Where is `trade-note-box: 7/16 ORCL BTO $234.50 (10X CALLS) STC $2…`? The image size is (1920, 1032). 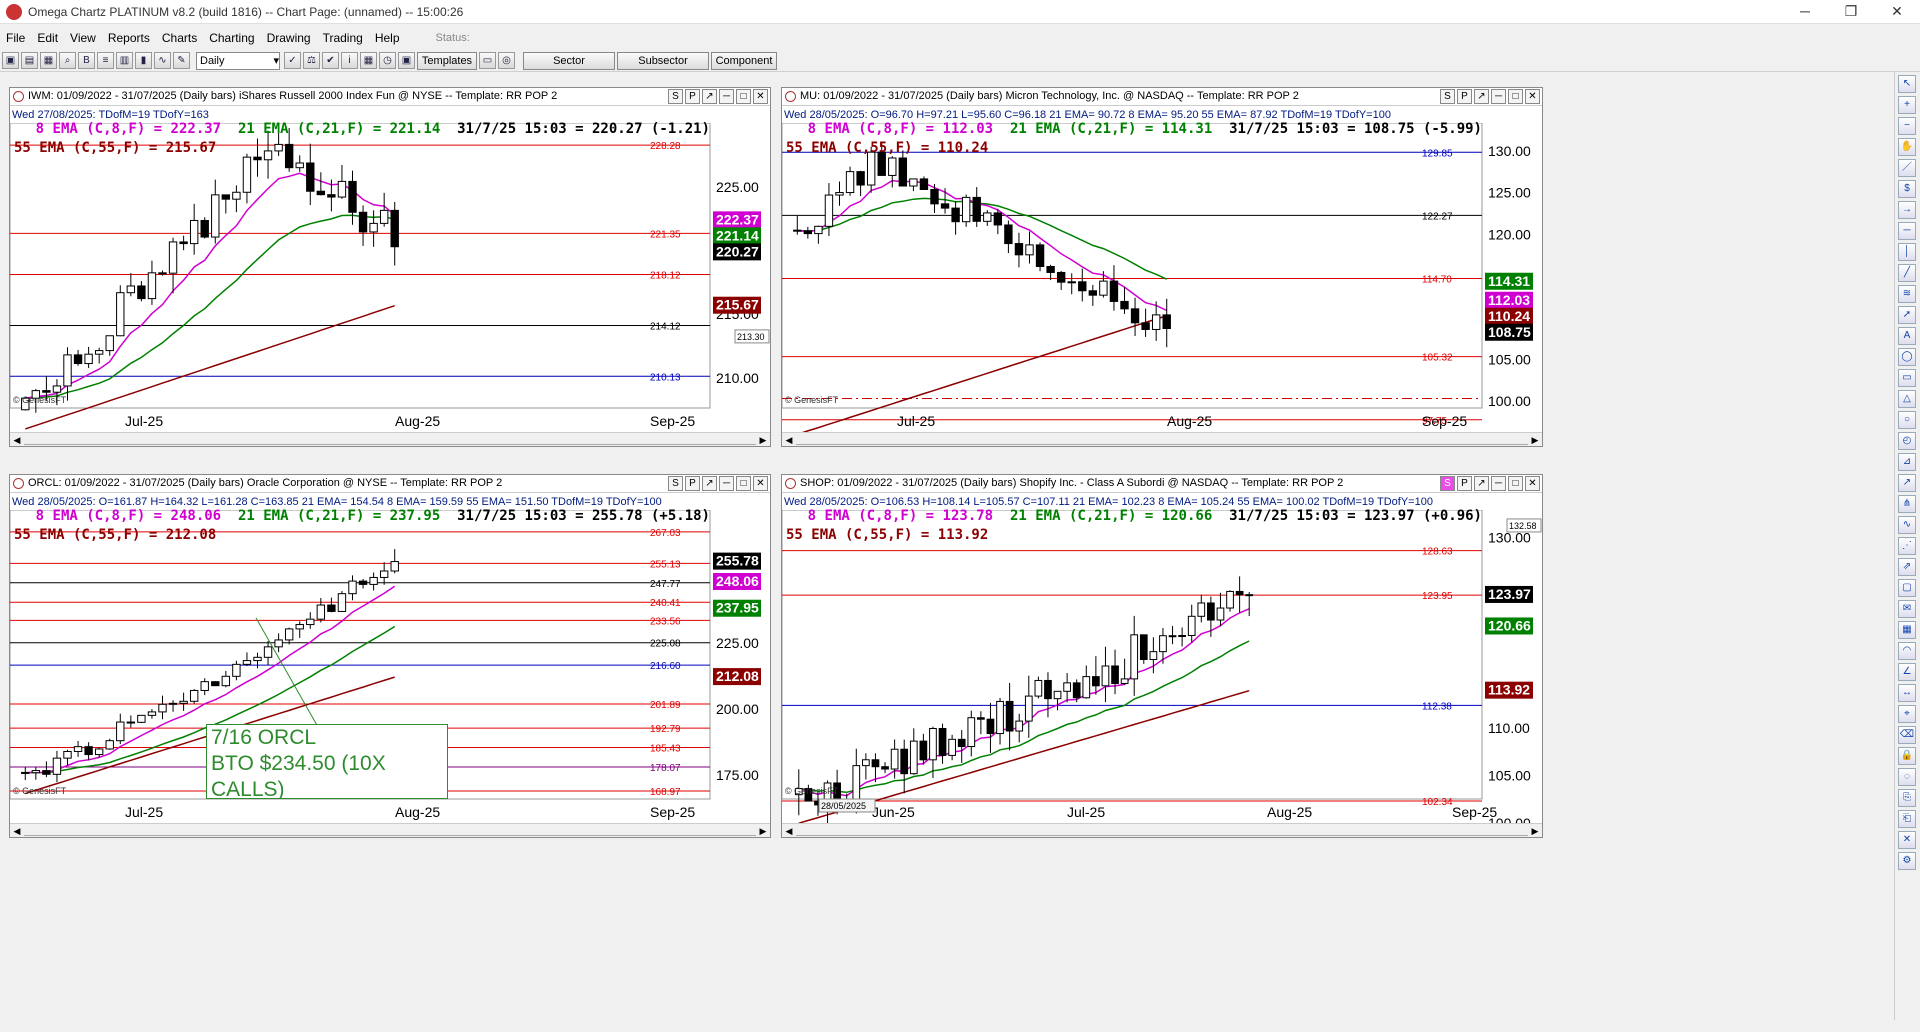 trade-note-box: 7/16 ORCL BTO $234.50 (10X CALLS) STC $2… is located at coordinates (327, 761).